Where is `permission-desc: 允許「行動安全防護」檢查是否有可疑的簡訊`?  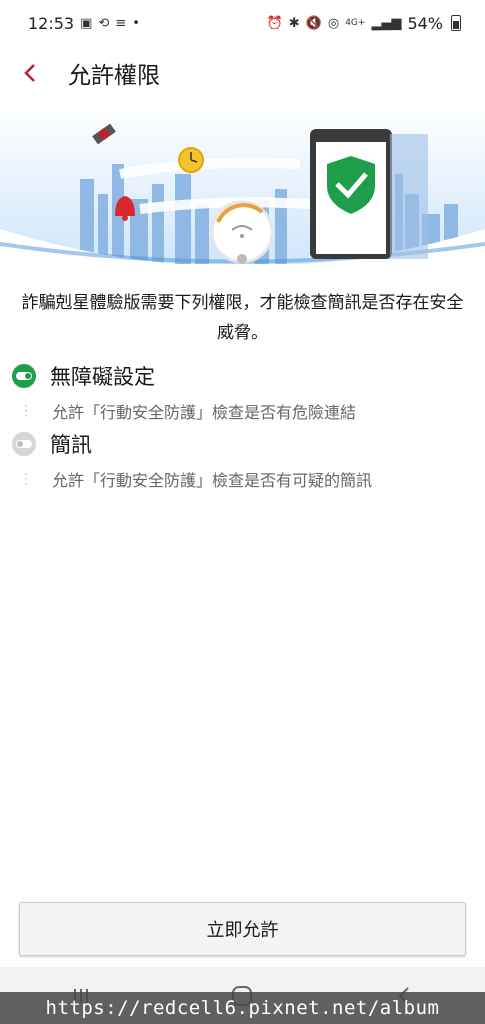 permission-desc: 允許「行動安全防護」檢查是否有可疑的簡訊 is located at coordinates (212, 480).